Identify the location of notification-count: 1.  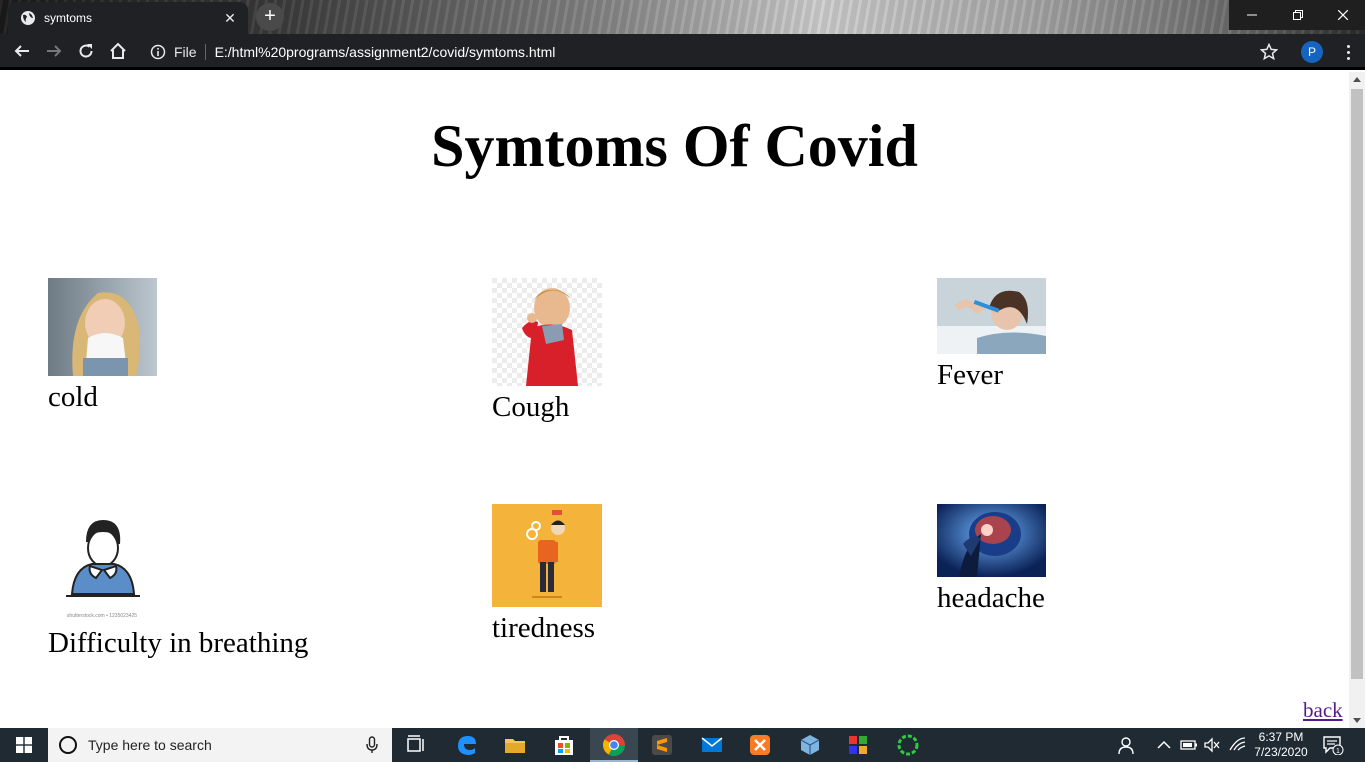
(1338, 751).